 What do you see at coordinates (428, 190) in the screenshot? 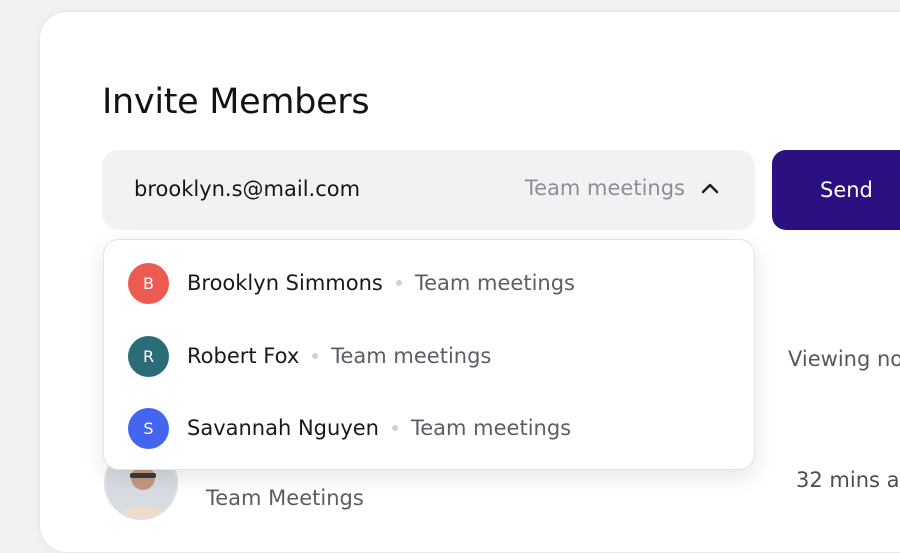
I see `invite-input-group: brooklyn.s@mail.com Team meetings` at bounding box center [428, 190].